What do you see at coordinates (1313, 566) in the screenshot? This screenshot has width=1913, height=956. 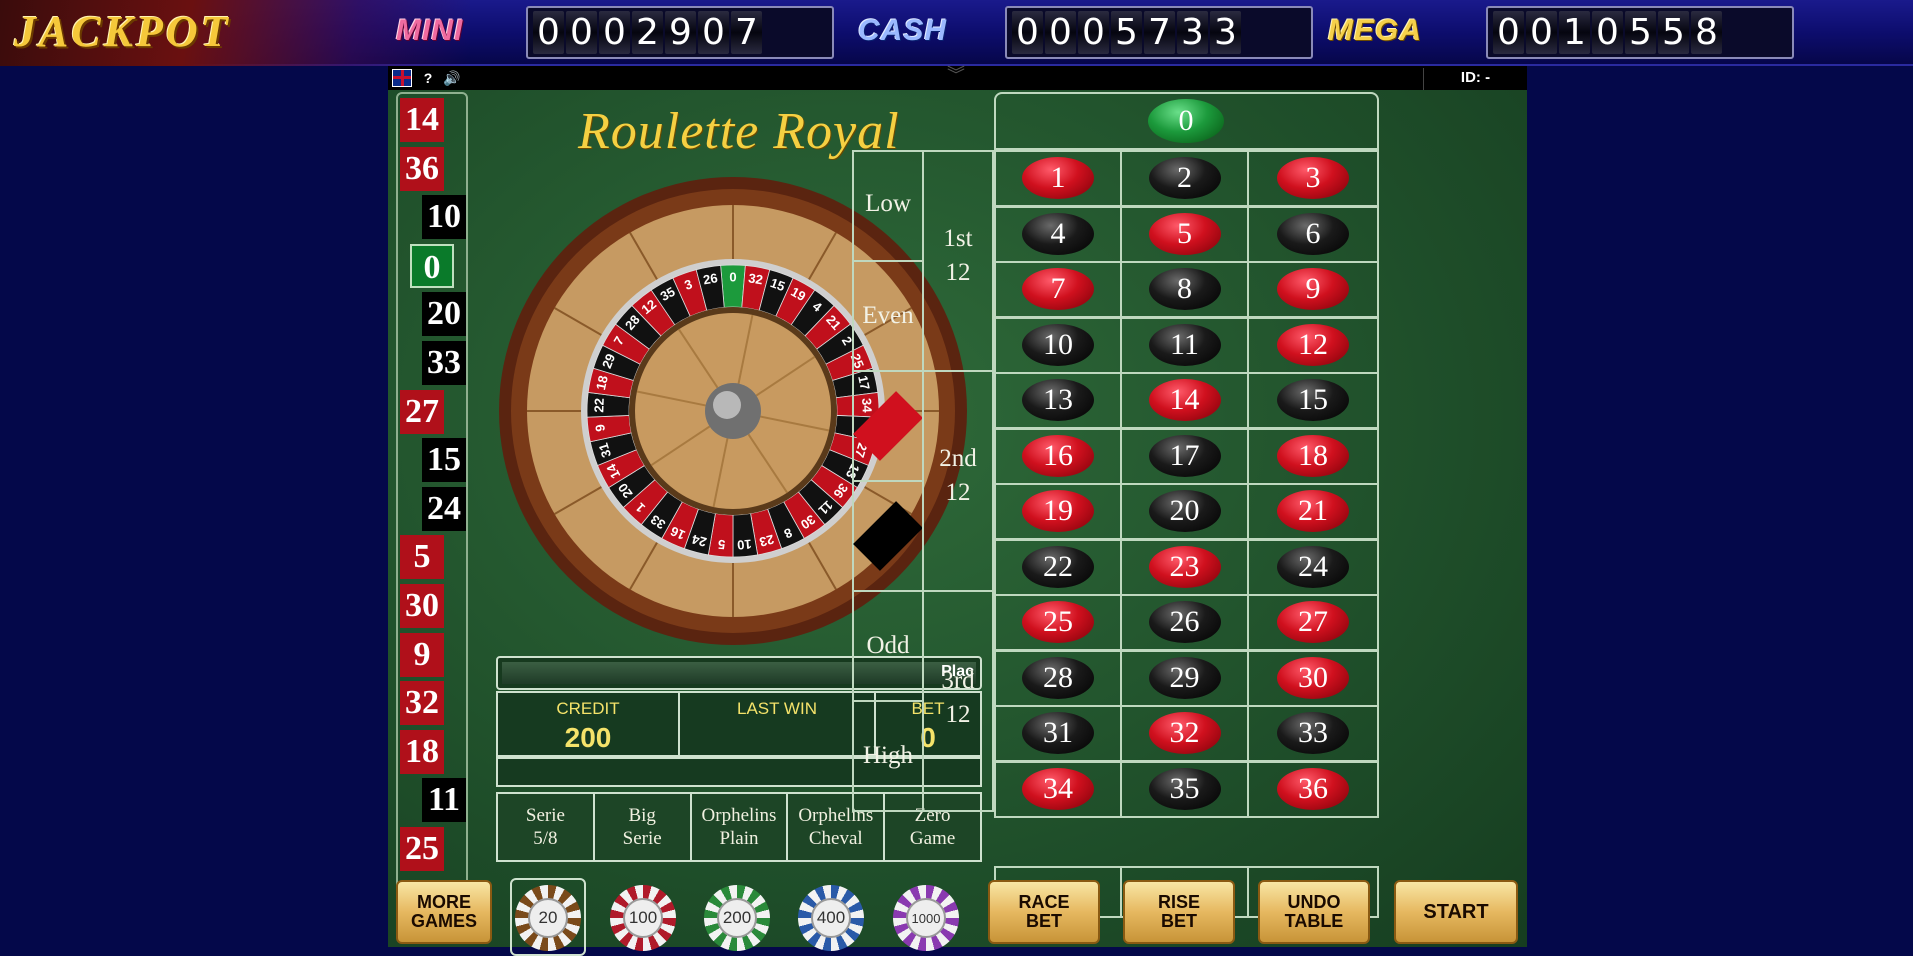 I see `number-24: 24` at bounding box center [1313, 566].